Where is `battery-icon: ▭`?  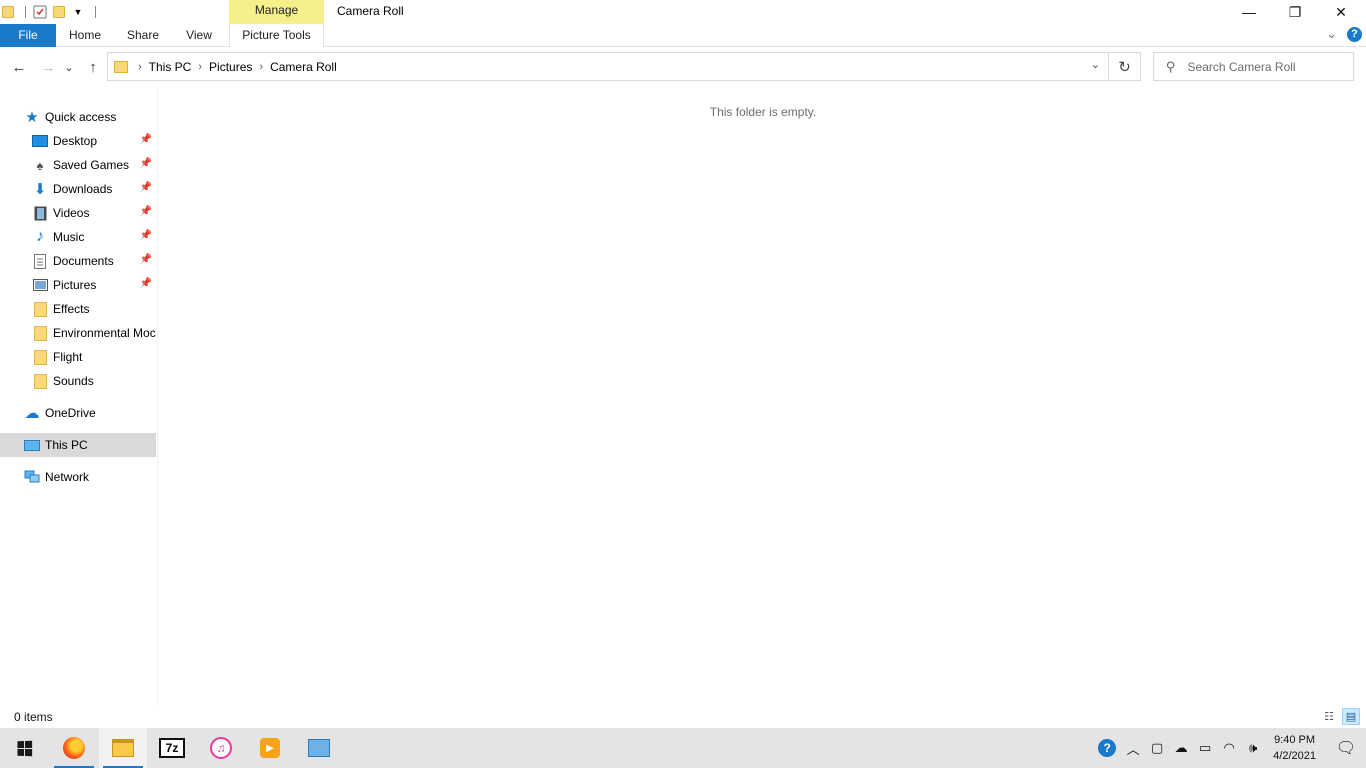 battery-icon: ▭ is located at coordinates (1205, 748).